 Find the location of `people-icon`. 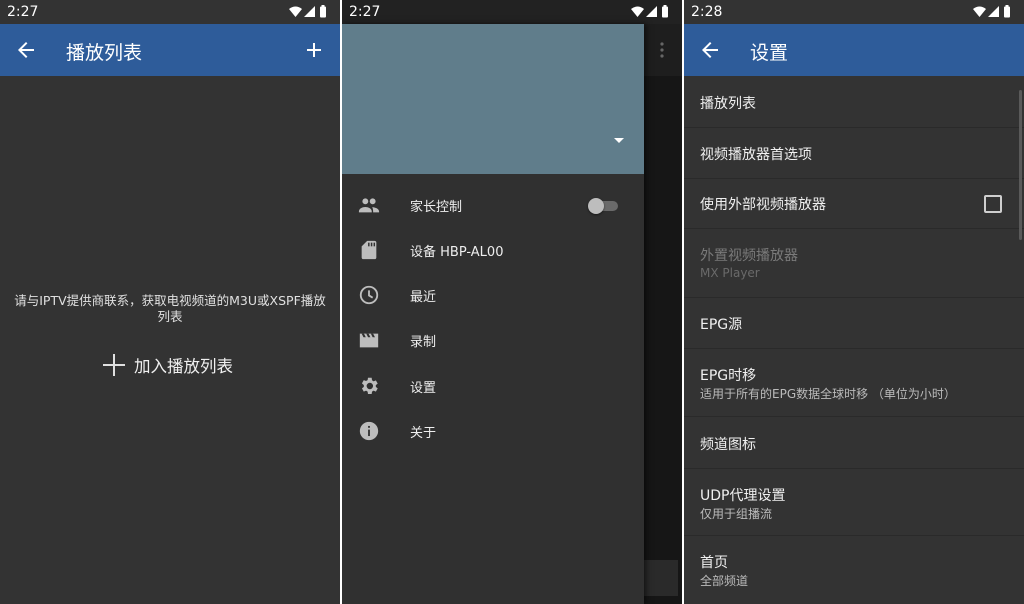

people-icon is located at coordinates (369, 205).